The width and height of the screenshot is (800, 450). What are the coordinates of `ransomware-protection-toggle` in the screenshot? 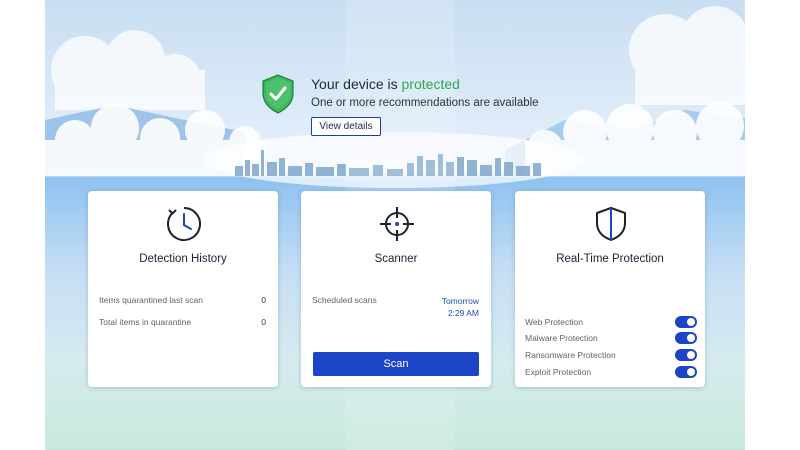 It's located at (686, 355).